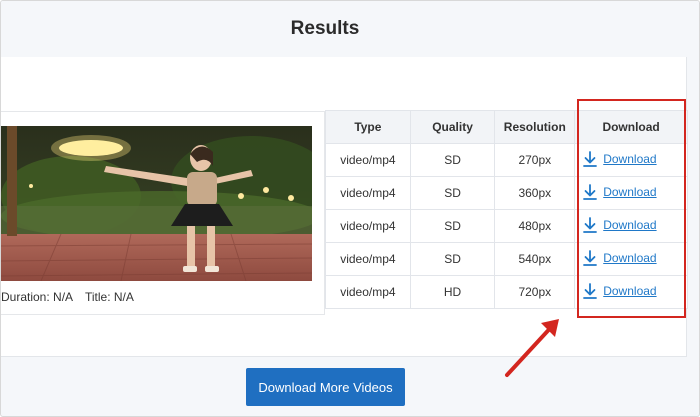 Image resolution: width=700 pixels, height=417 pixels. I want to click on video-meta: Duration: N/A Title: N/A, so click(161, 298).